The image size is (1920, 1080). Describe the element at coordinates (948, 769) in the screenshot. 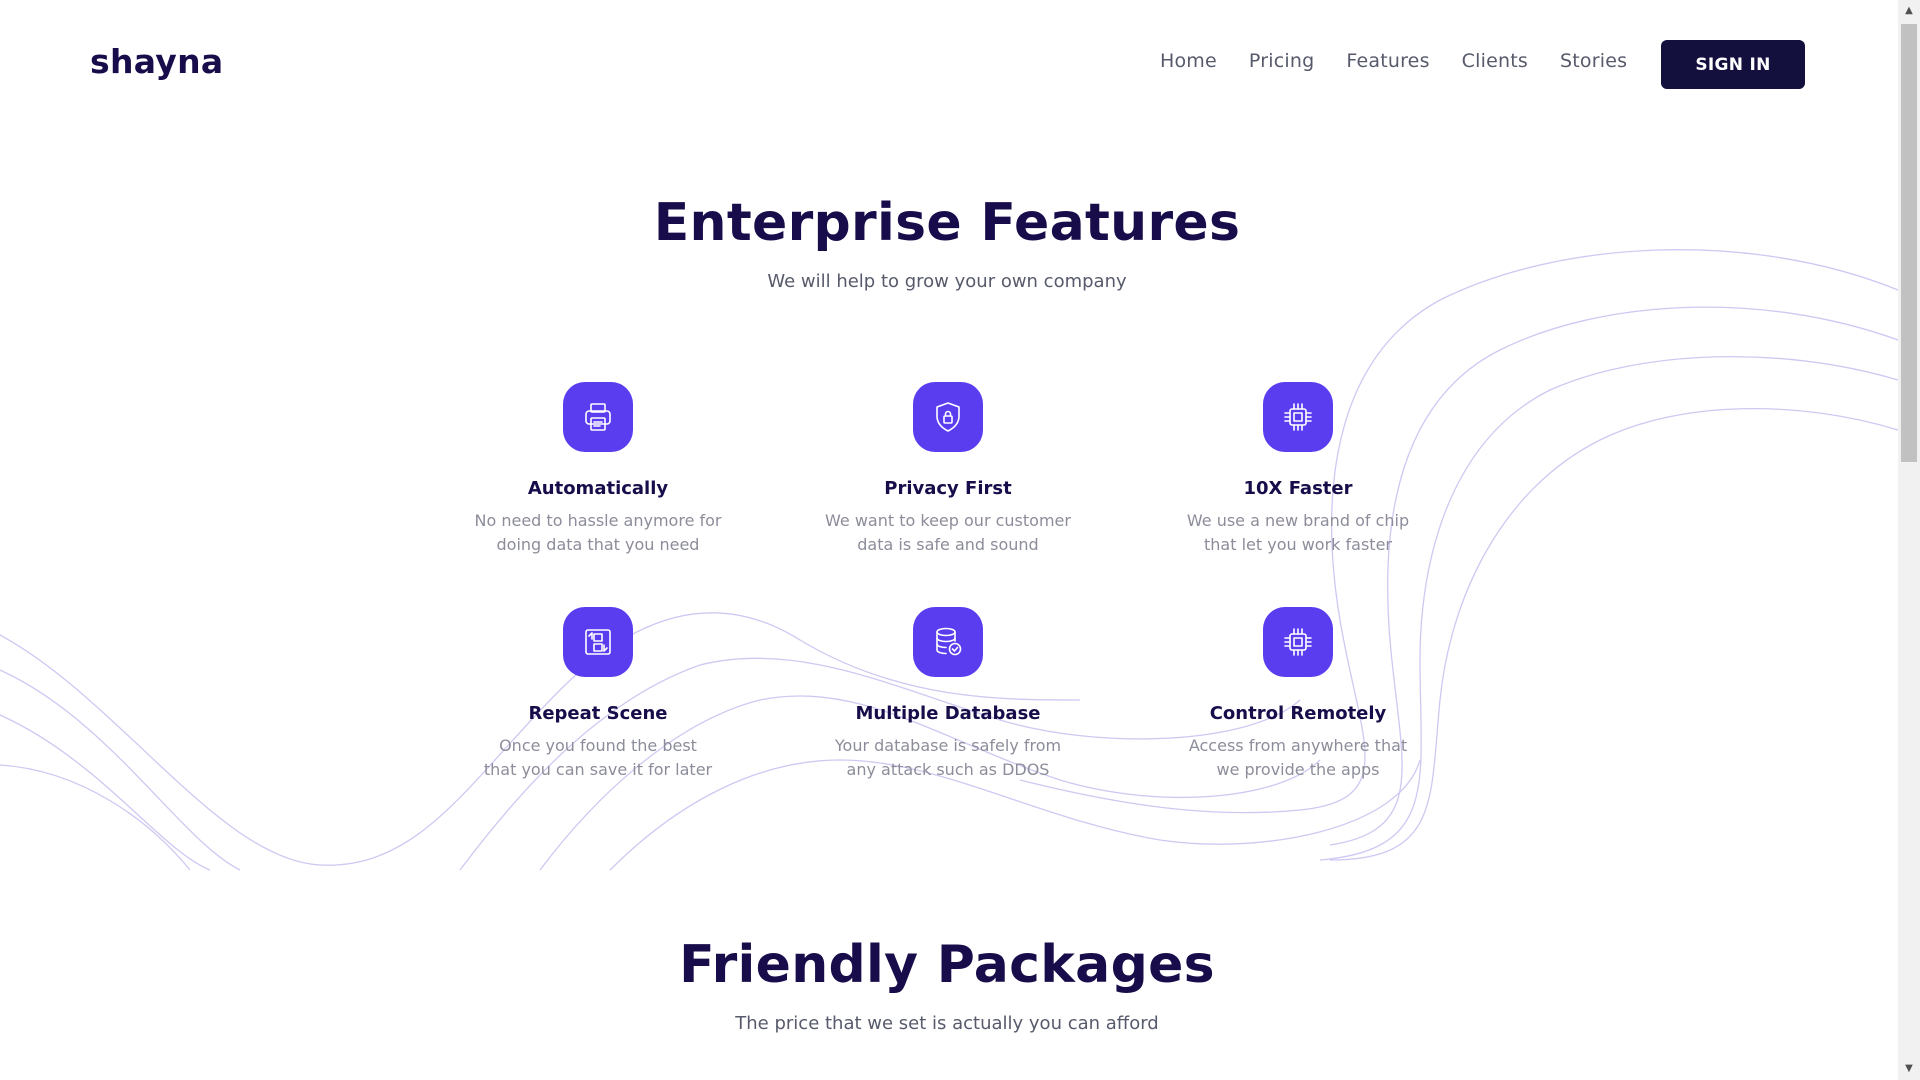

I see `feature-desc-line: any attack such as DDOS` at that location.